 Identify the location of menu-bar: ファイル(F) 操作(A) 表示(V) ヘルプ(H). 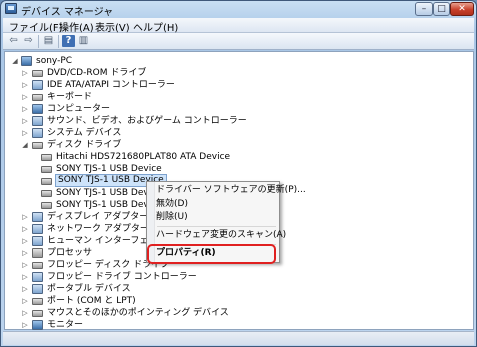
(238, 26).